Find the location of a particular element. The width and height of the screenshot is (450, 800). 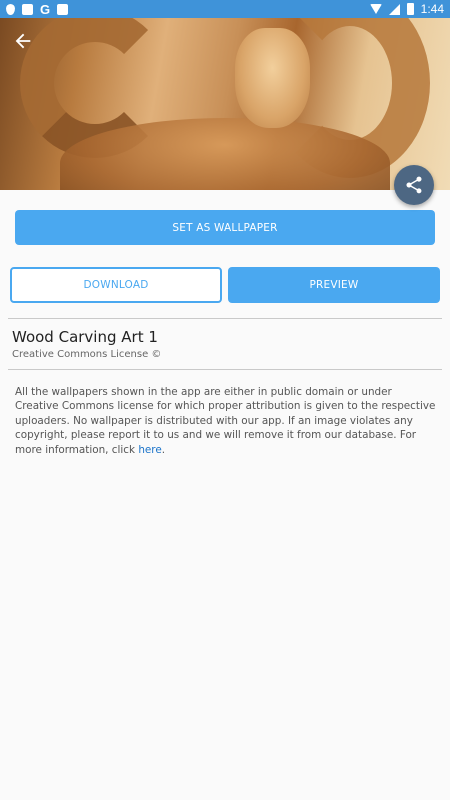

wallpaper-title: Wood Carving Art 1 is located at coordinates (85, 337).